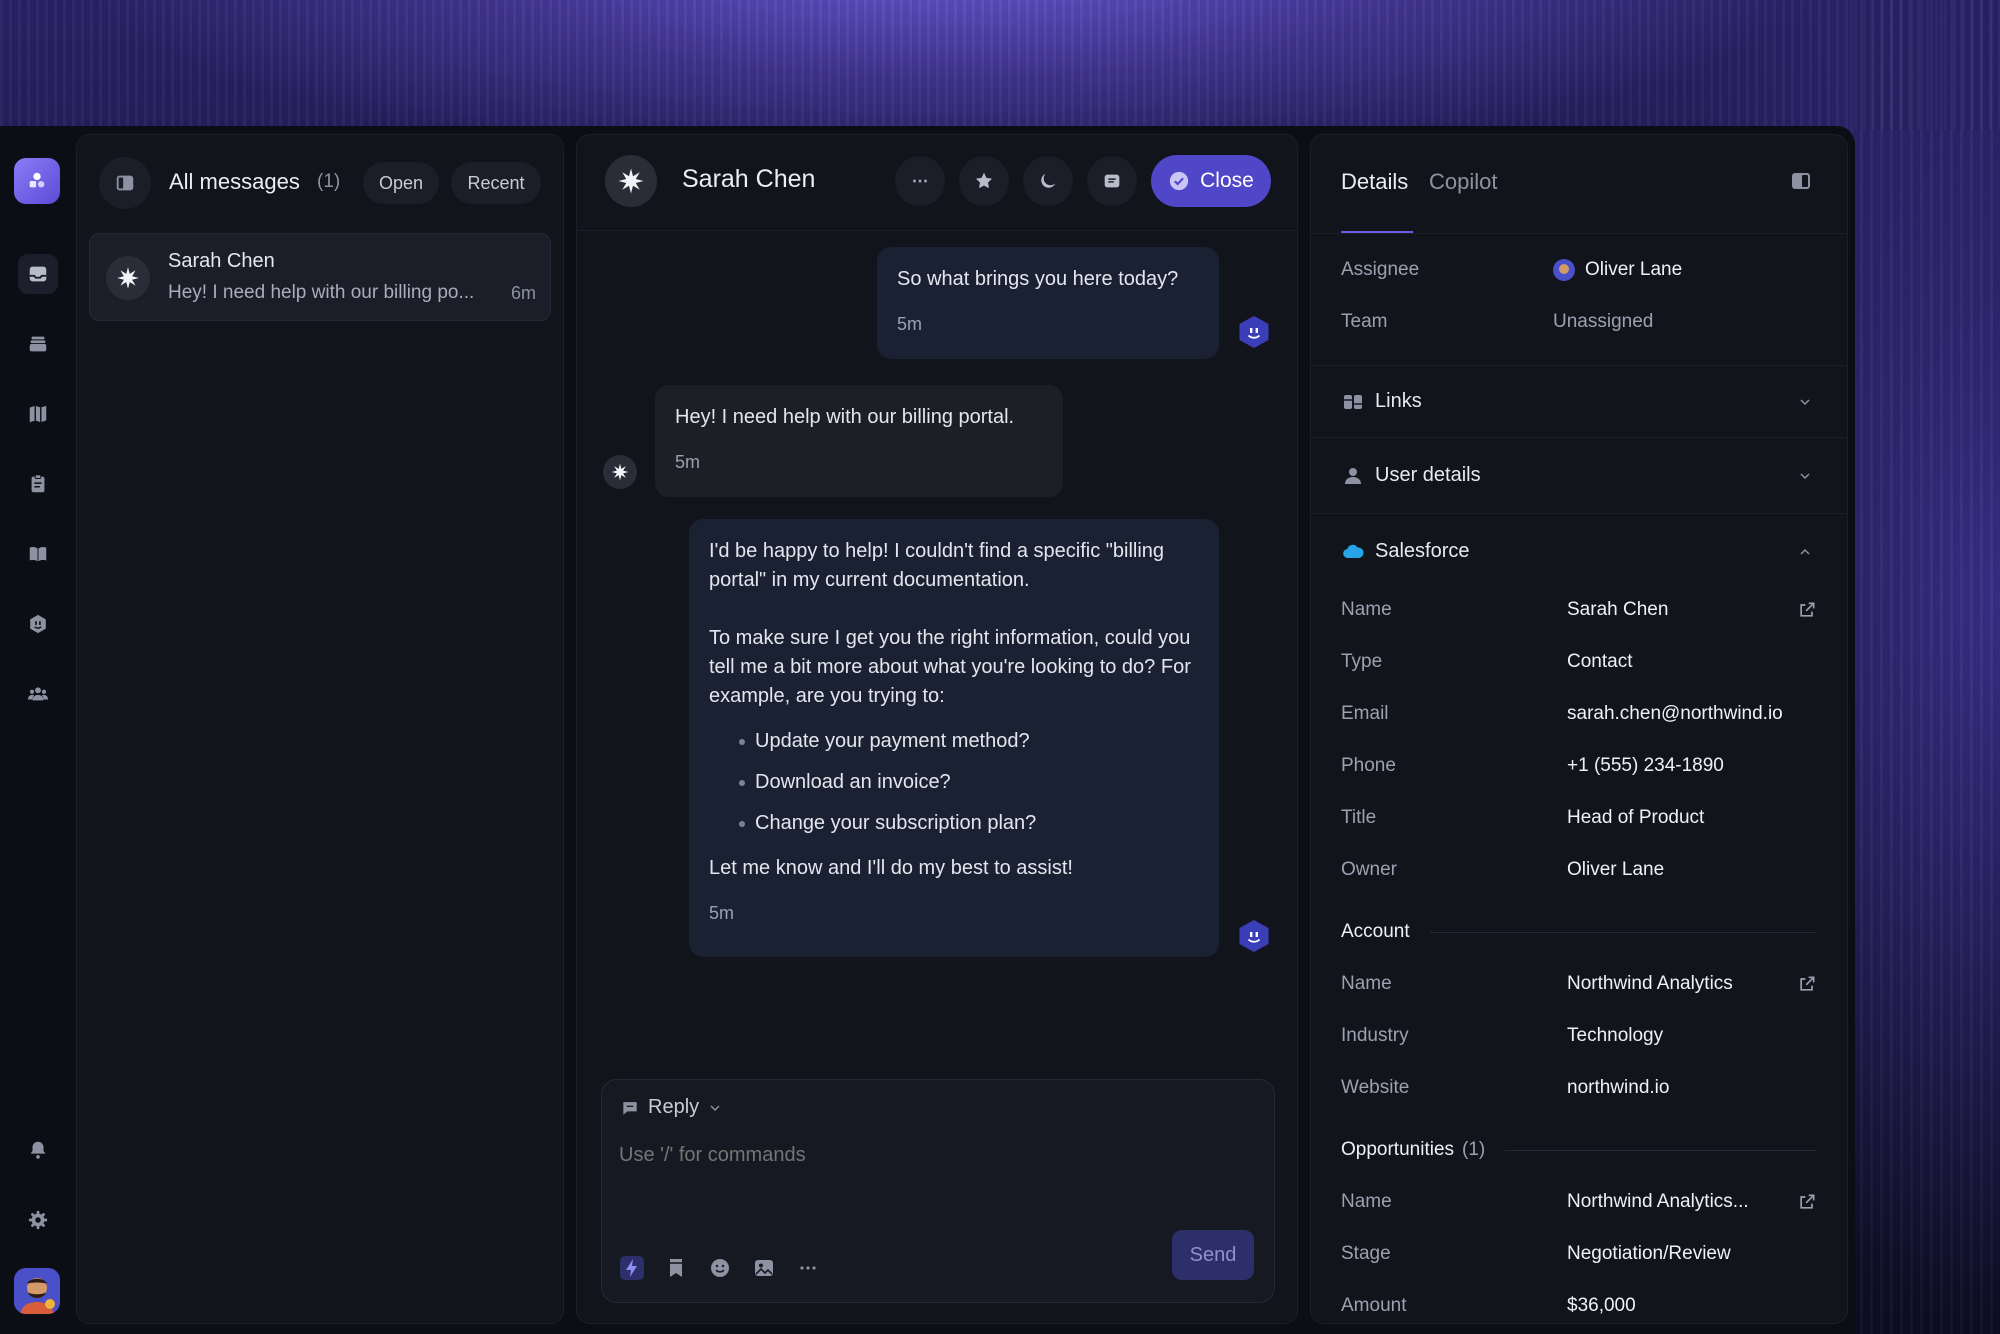 Image resolution: width=2000 pixels, height=1334 pixels. What do you see at coordinates (401, 183) in the screenshot?
I see `filter-open-button: Open` at bounding box center [401, 183].